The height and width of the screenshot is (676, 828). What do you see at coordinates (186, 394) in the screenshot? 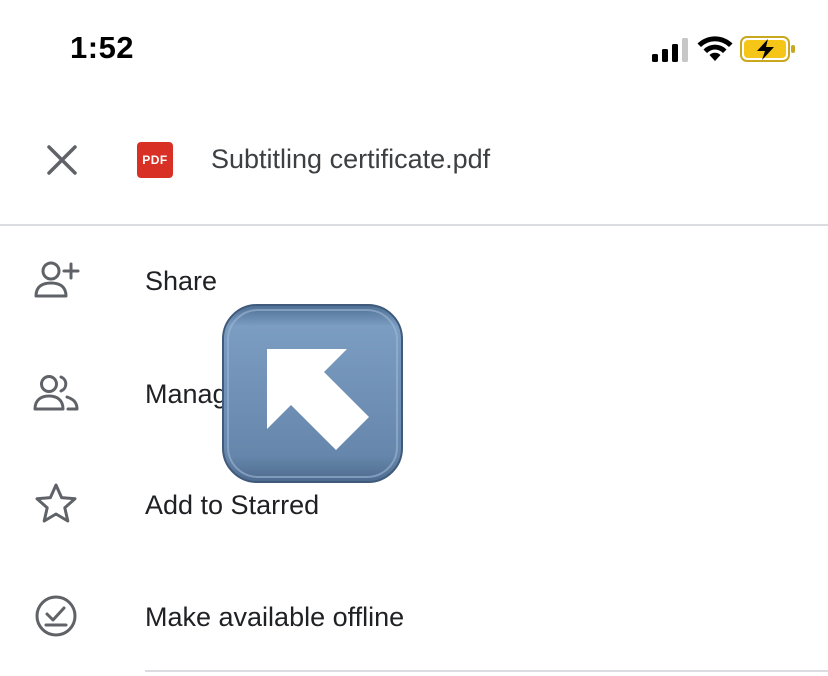
I see `menu-label-manage: Manag` at bounding box center [186, 394].